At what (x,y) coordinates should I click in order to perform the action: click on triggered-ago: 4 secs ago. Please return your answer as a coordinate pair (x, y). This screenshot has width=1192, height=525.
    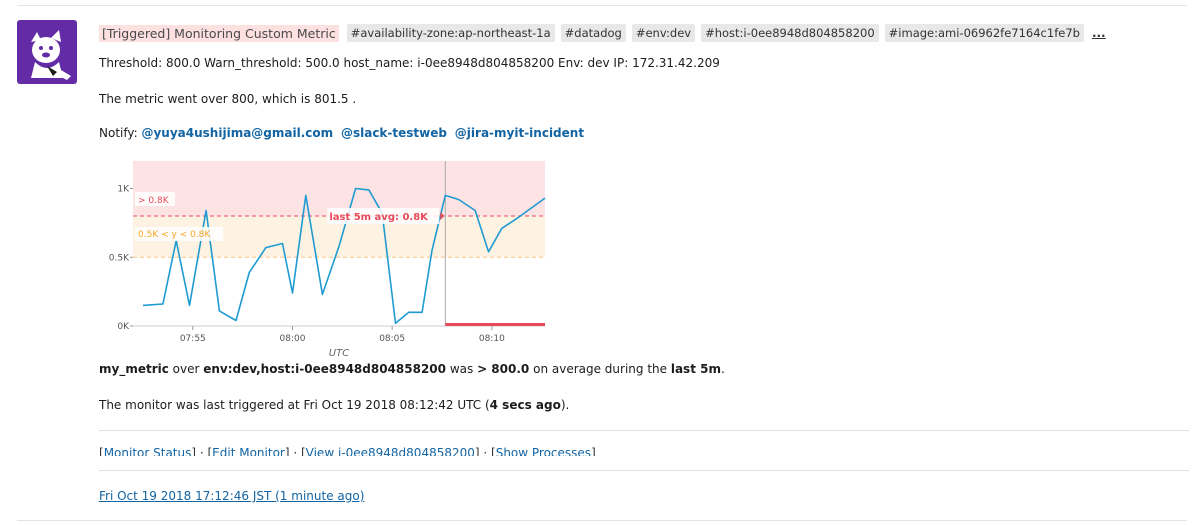
    Looking at the image, I should click on (525, 405).